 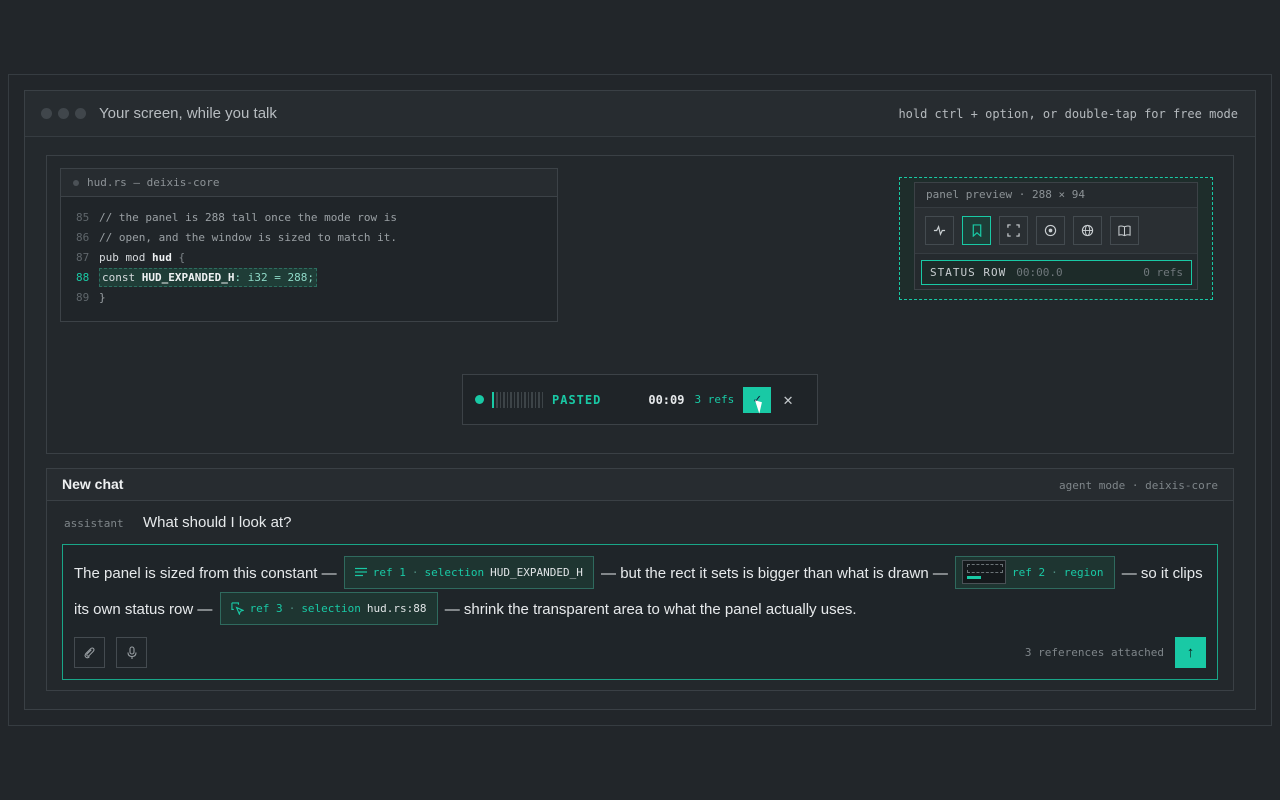 What do you see at coordinates (161, 257) in the screenshot?
I see `identifier: hud` at bounding box center [161, 257].